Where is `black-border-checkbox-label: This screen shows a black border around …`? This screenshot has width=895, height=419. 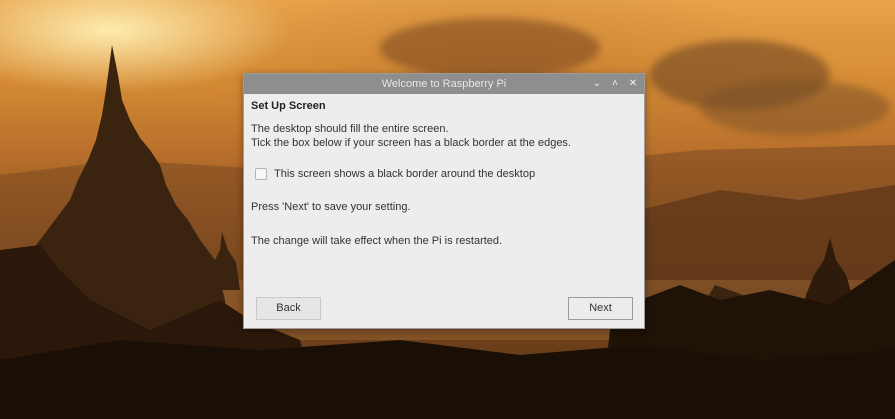 black-border-checkbox-label: This screen shows a black border around … is located at coordinates (404, 174).